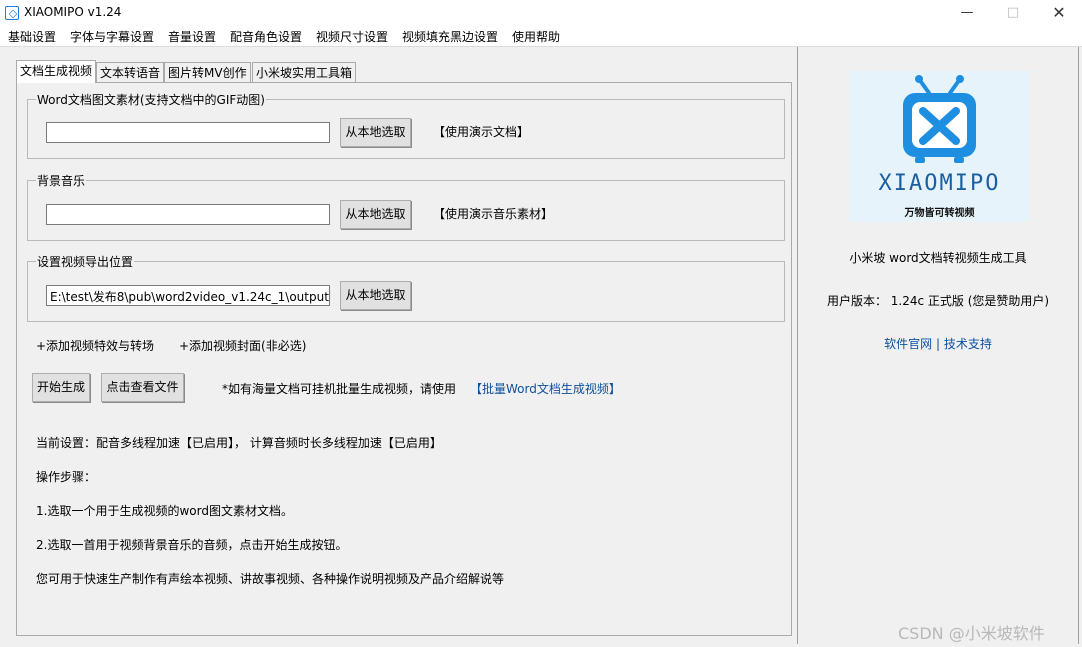 The height and width of the screenshot is (647, 1082). What do you see at coordinates (85, 261) in the screenshot?
I see `output-location-label: 设置视频导出位置` at bounding box center [85, 261].